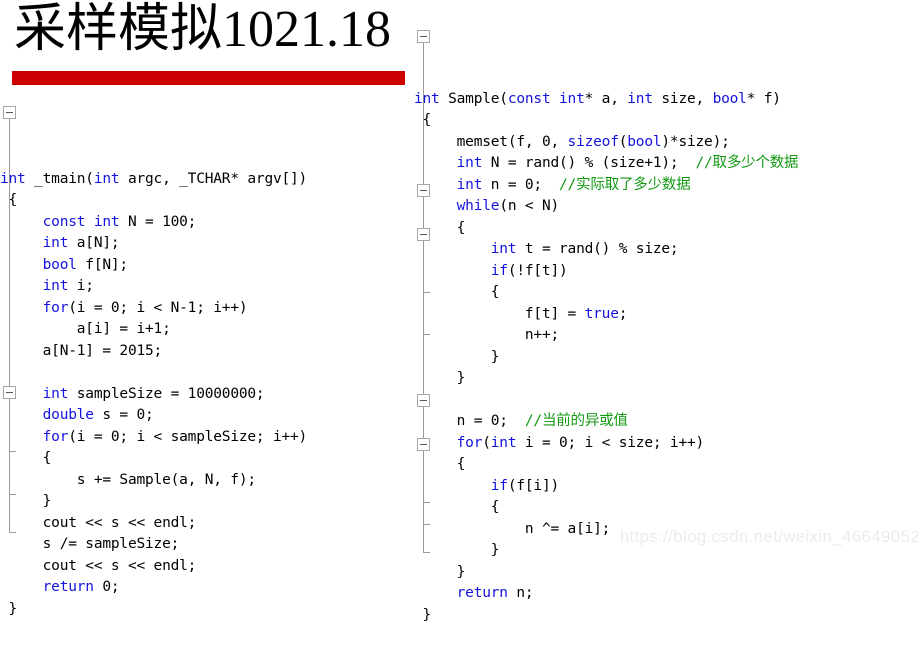 This screenshot has width=924, height=648. I want to click on code-token-pln: s = 0;, so click(123, 415).